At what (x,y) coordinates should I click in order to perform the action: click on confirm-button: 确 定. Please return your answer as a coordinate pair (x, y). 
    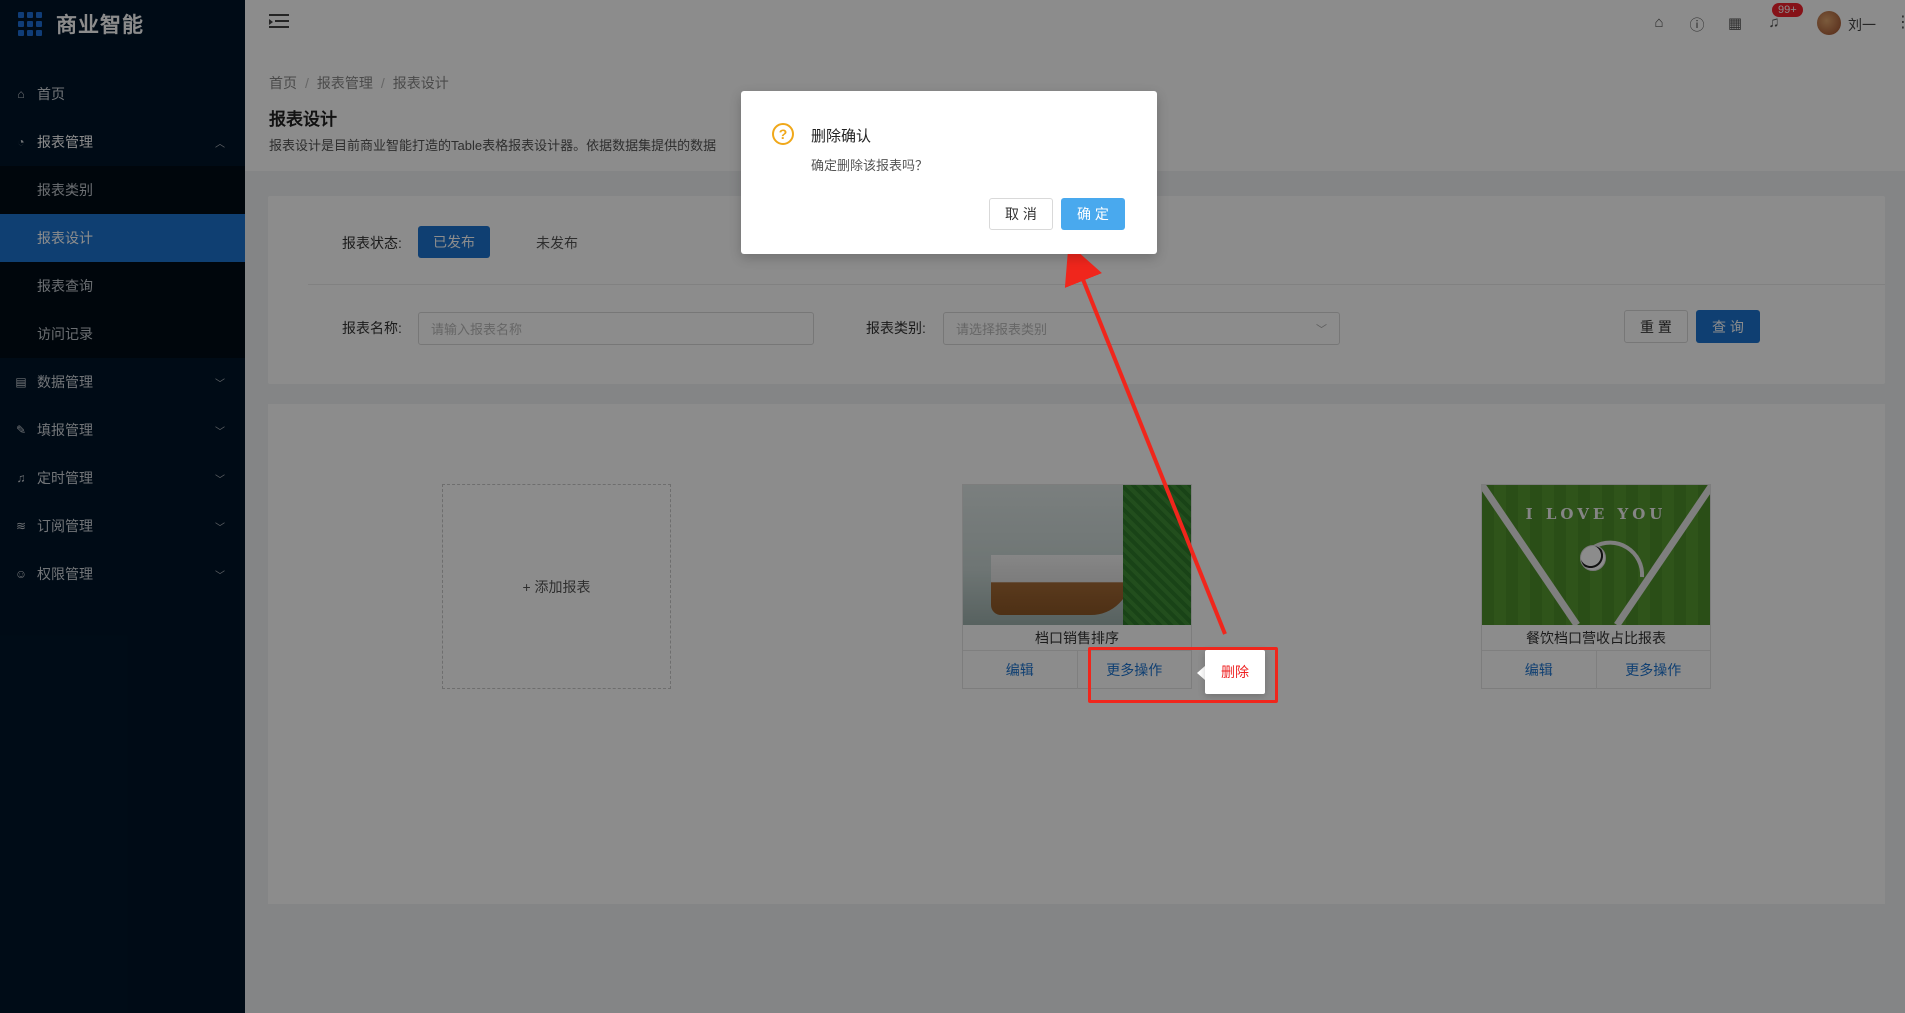
    Looking at the image, I should click on (1093, 214).